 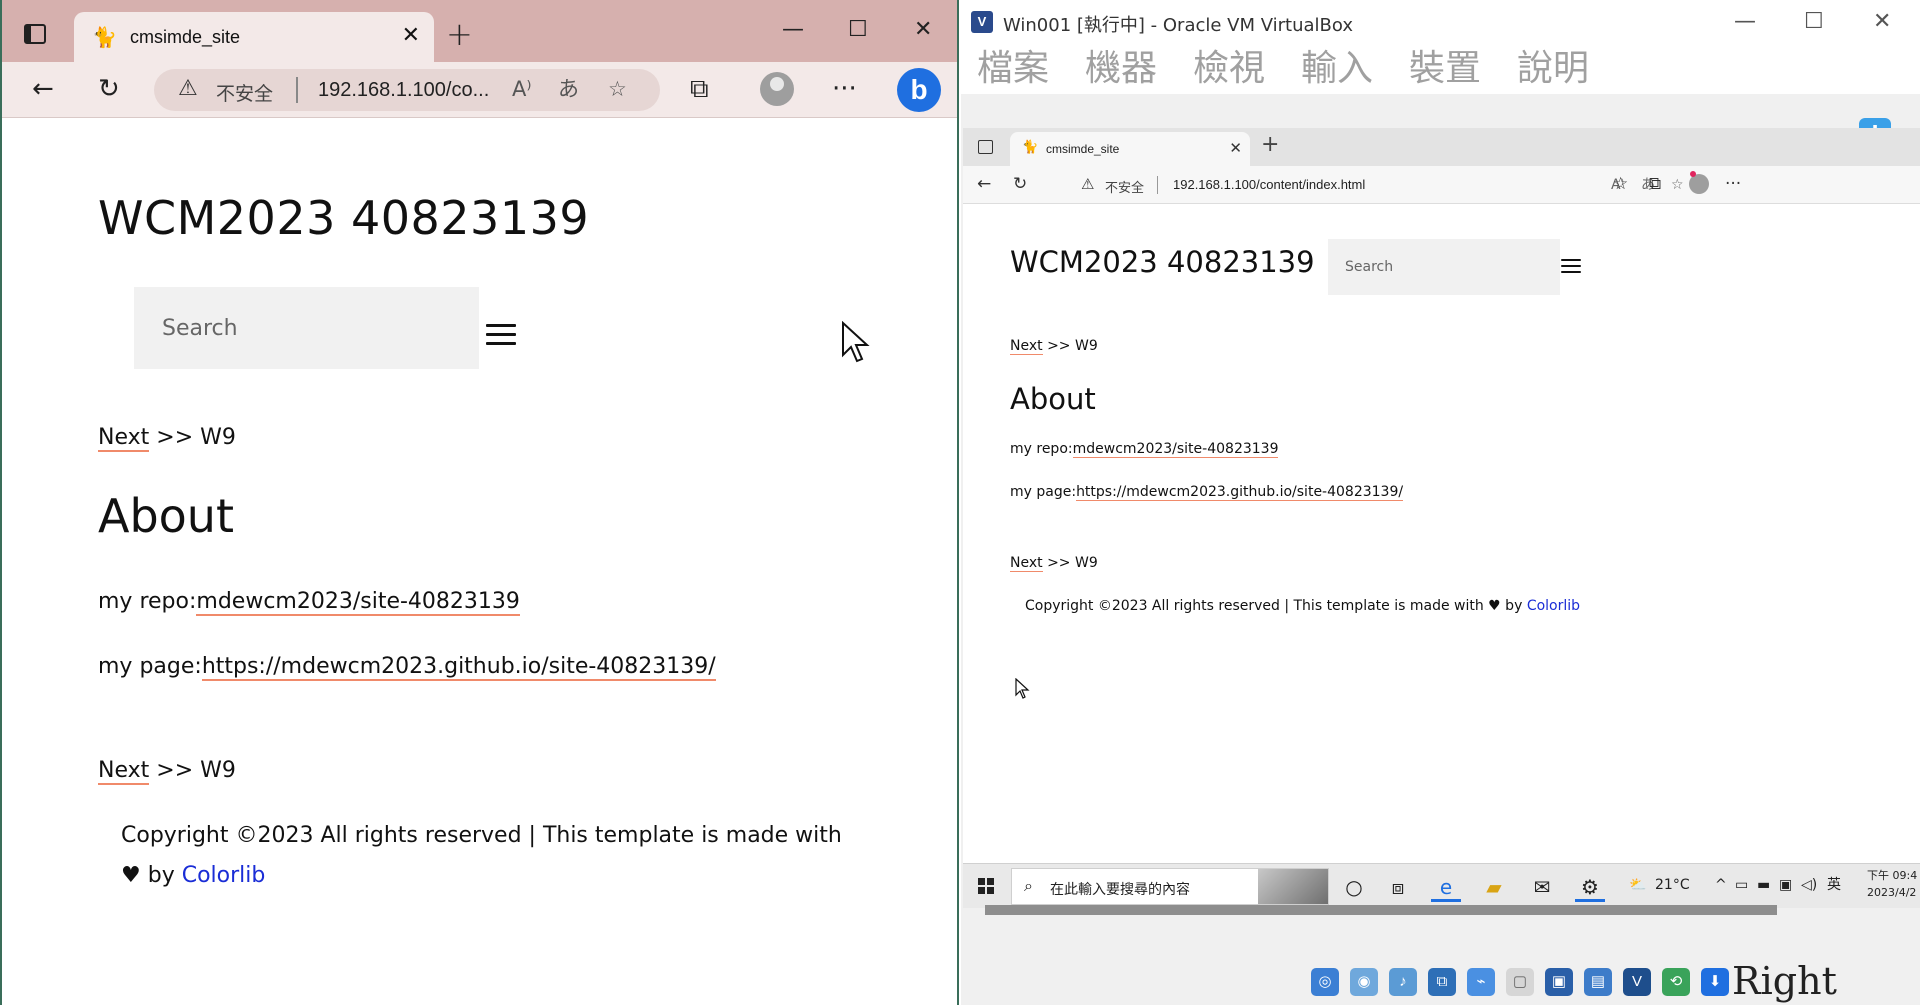 What do you see at coordinates (522, 89) in the screenshot?
I see `read-aloud-icon: A⁾` at bounding box center [522, 89].